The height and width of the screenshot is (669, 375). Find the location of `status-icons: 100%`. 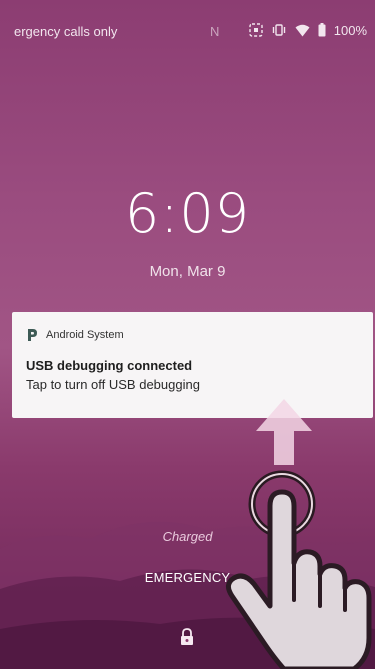

status-icons: 100% is located at coordinates (308, 30).